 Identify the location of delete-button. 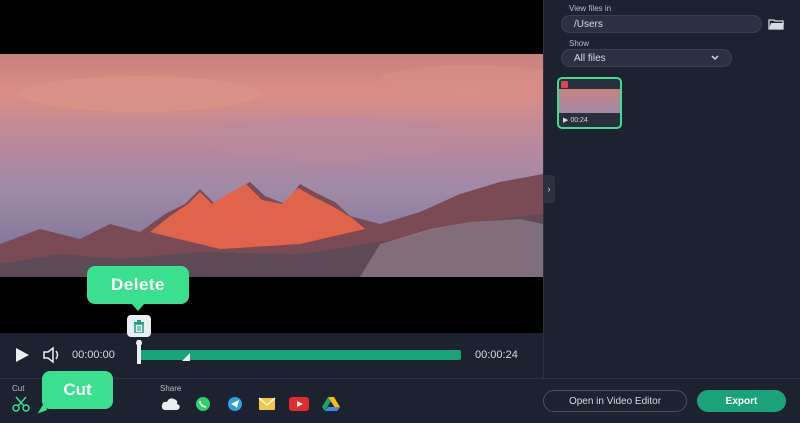
(139, 326).